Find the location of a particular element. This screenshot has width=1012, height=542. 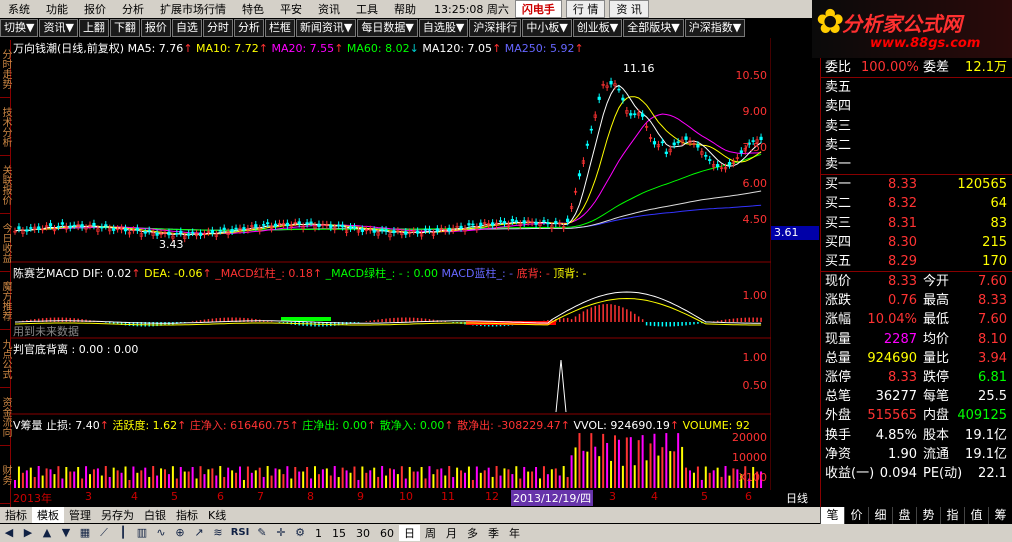

tab-value: 值 is located at coordinates (976, 515).